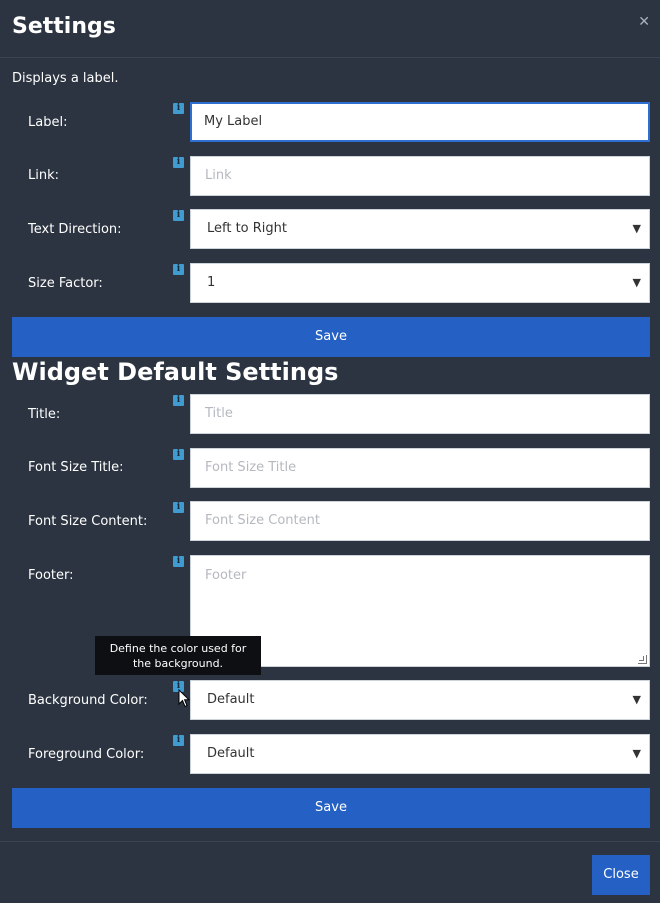  I want to click on section-title: Widget Default Settings, so click(175, 372).